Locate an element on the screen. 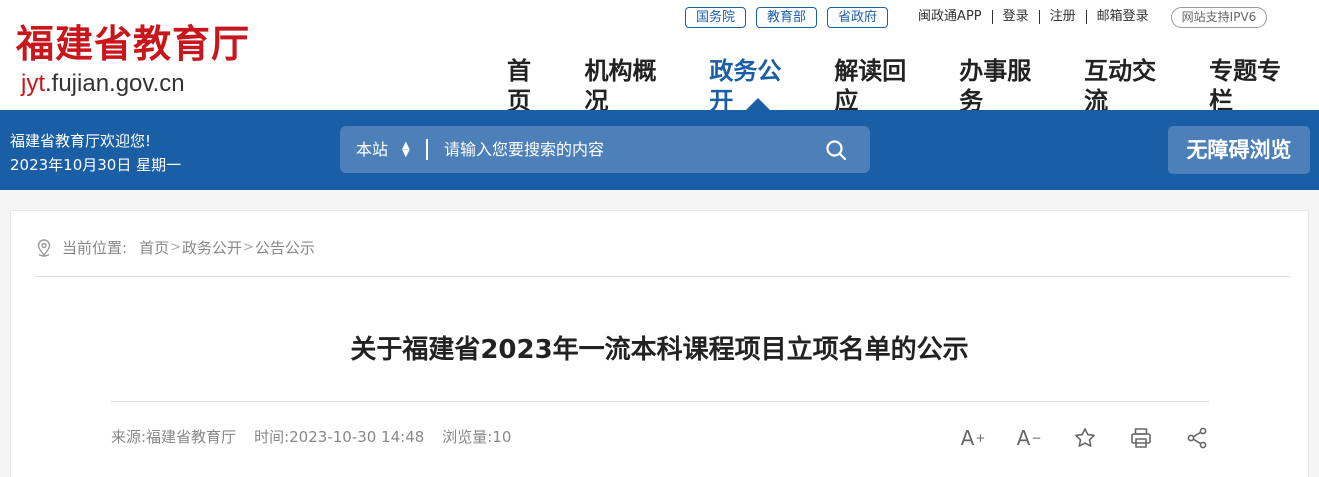  ipv6-badge: 网站支持IPV6 is located at coordinates (1219, 17).